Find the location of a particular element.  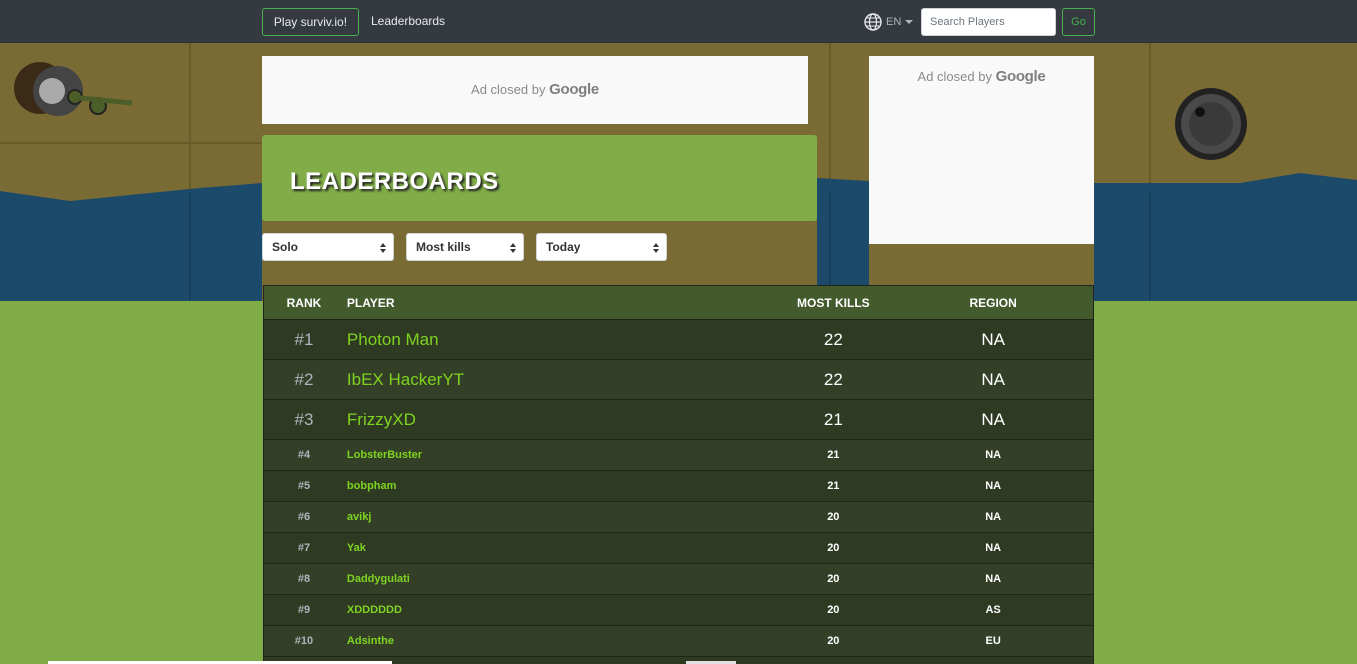

row-player-link: Adsinthe is located at coordinates (558, 641).